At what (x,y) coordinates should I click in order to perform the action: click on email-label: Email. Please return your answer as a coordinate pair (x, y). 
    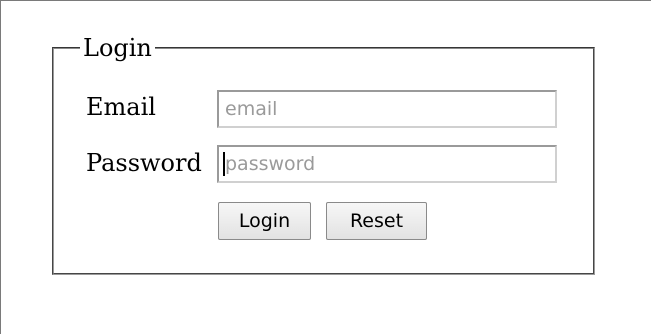
    Looking at the image, I should click on (121, 107).